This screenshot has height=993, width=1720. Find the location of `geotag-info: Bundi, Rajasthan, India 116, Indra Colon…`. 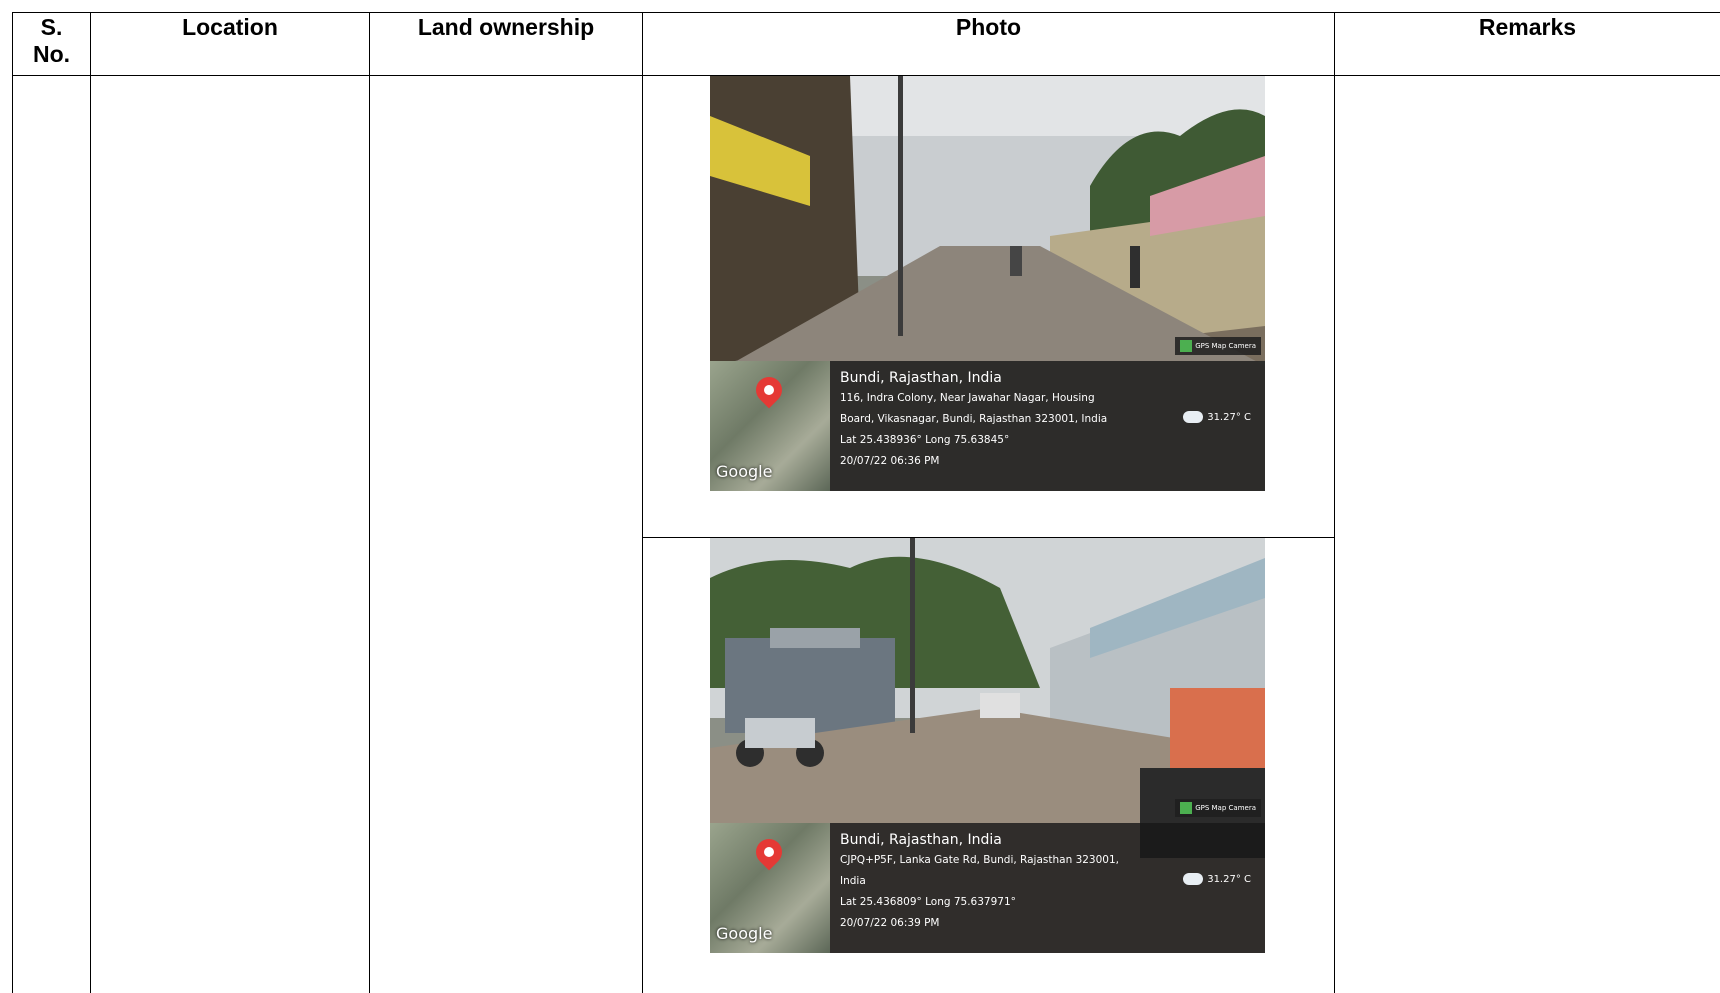

geotag-info: Bundi, Rajasthan, India 116, Indra Colon… is located at coordinates (1000, 420).